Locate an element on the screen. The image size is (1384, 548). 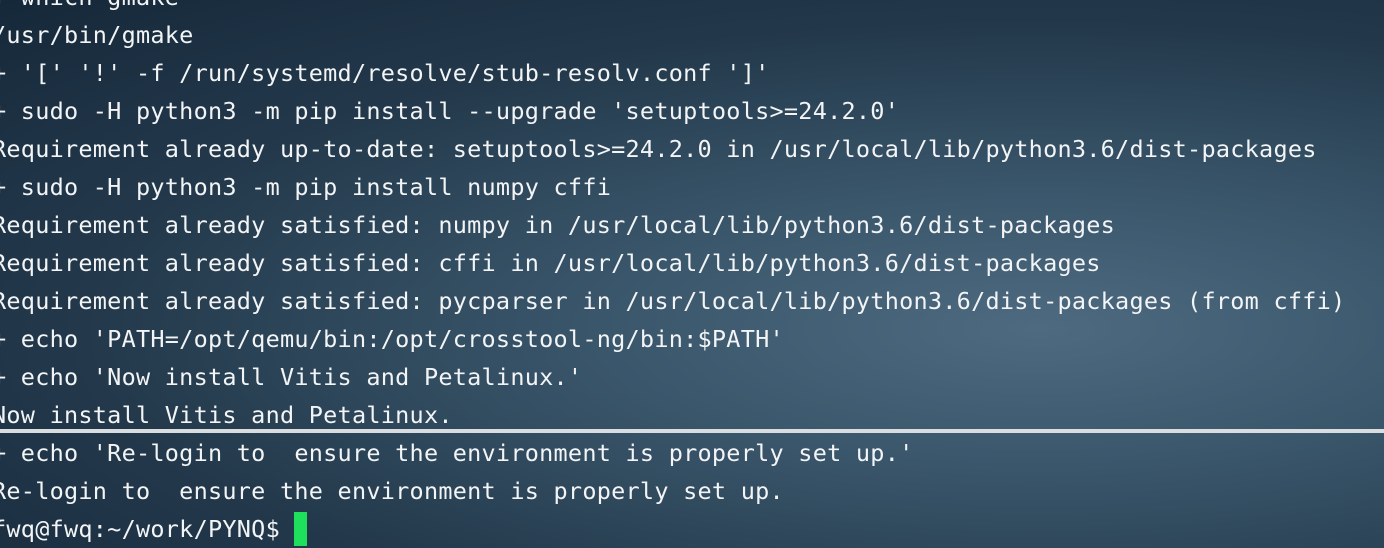
shell-prompt: fwq@fwq:~/work/PYNQ$ is located at coordinates (140, 529).